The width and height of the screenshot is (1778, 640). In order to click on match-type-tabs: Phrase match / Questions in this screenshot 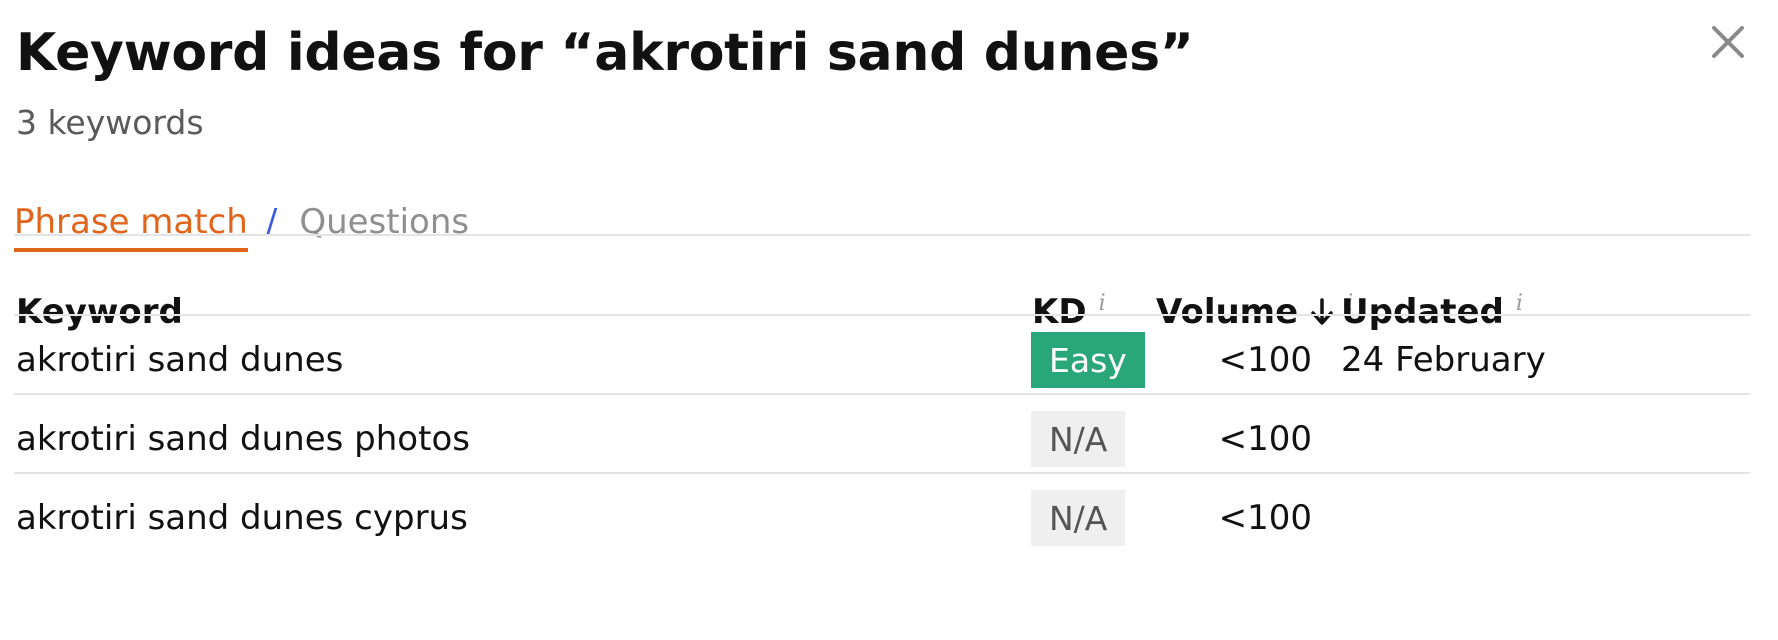, I will do `click(241, 226)`.